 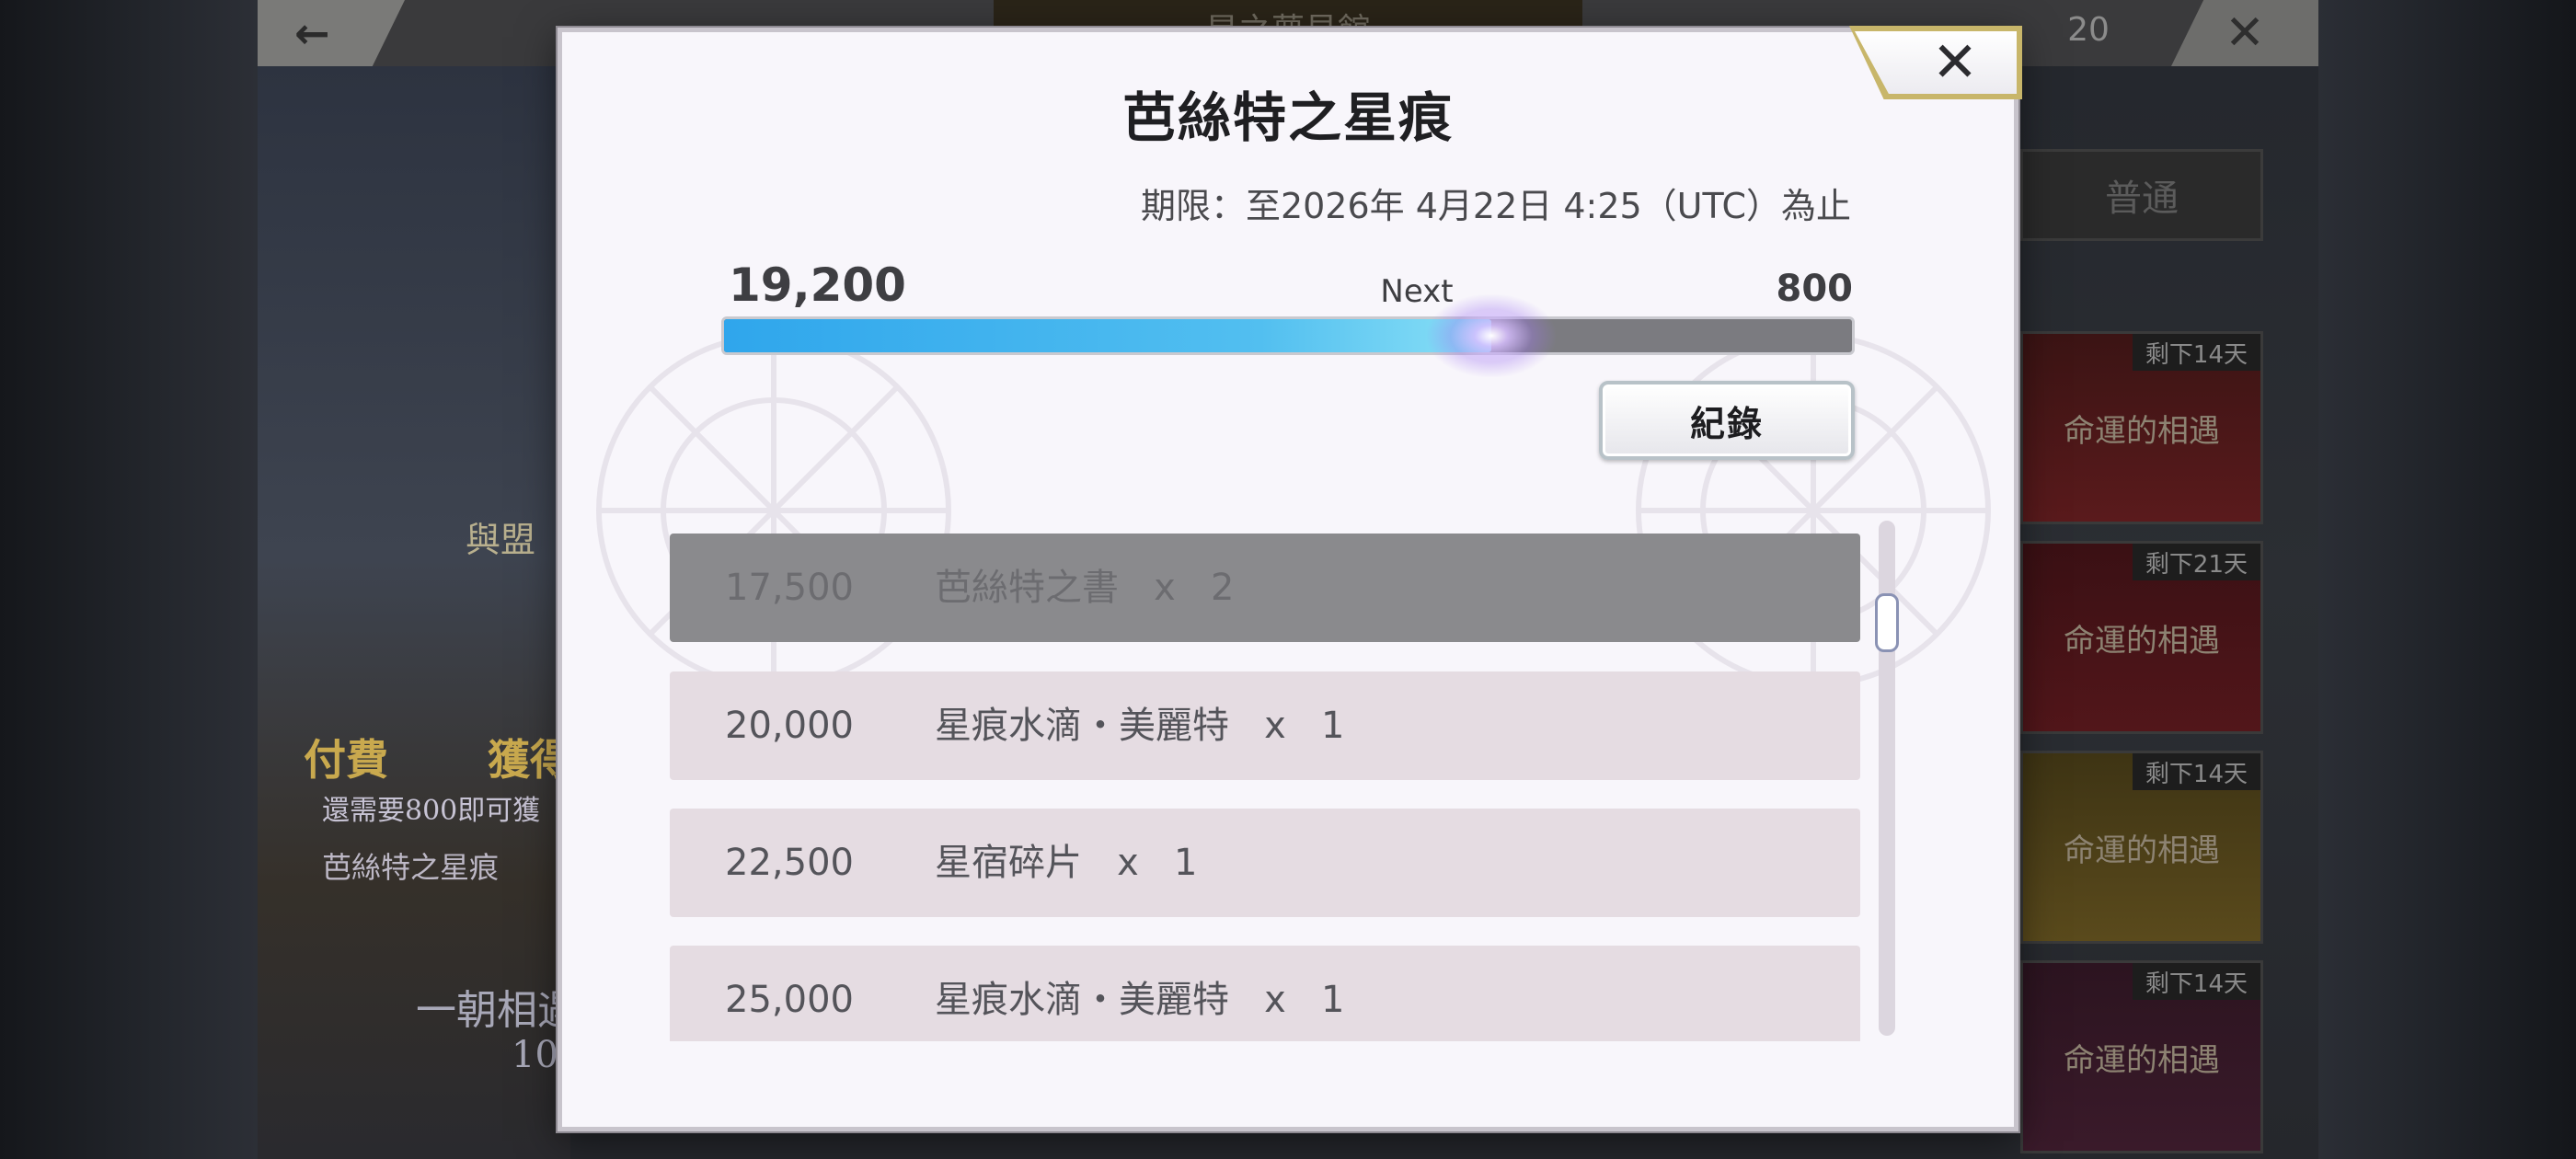 I want to click on reward-points: 22,500, so click(x=789, y=863).